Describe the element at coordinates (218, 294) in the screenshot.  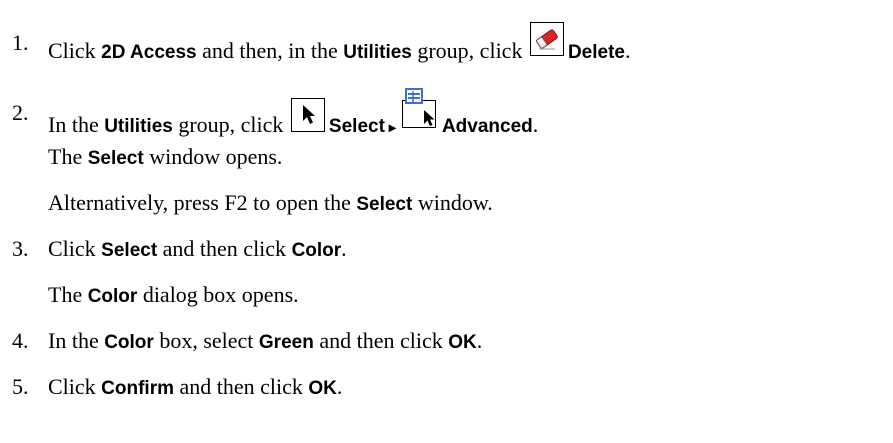
I see `text: dialog box opens.` at that location.